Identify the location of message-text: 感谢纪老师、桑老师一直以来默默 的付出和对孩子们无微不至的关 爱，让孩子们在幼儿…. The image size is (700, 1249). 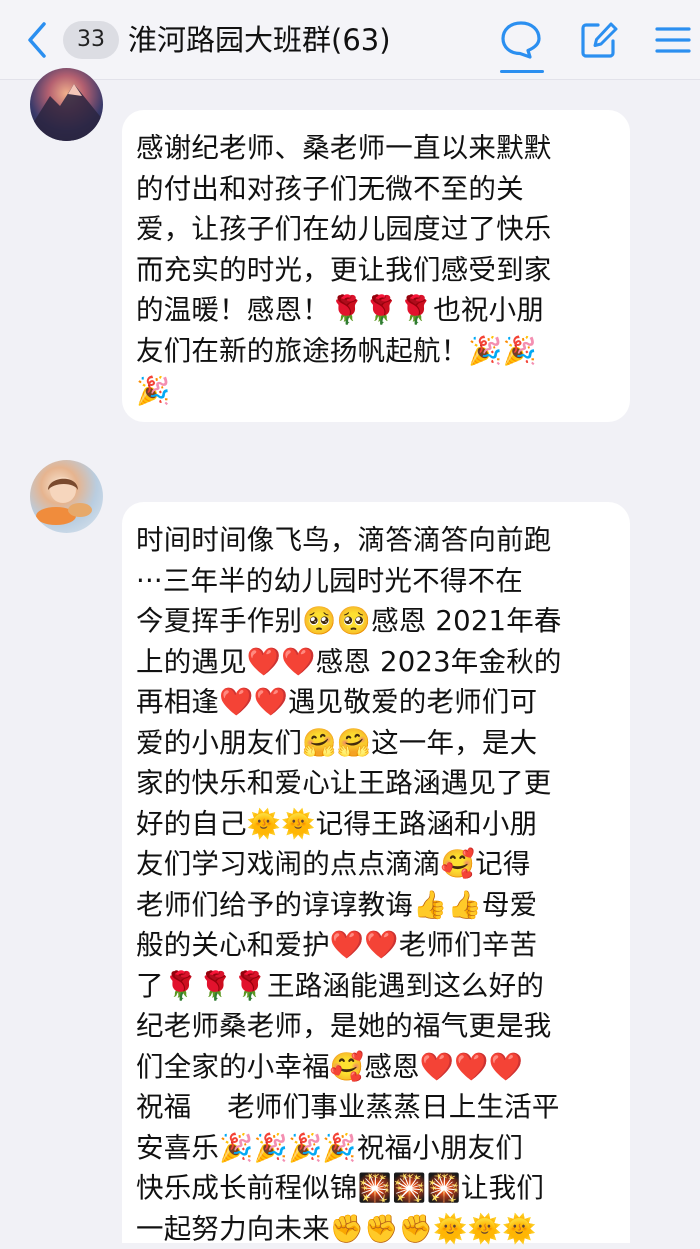
(344, 269).